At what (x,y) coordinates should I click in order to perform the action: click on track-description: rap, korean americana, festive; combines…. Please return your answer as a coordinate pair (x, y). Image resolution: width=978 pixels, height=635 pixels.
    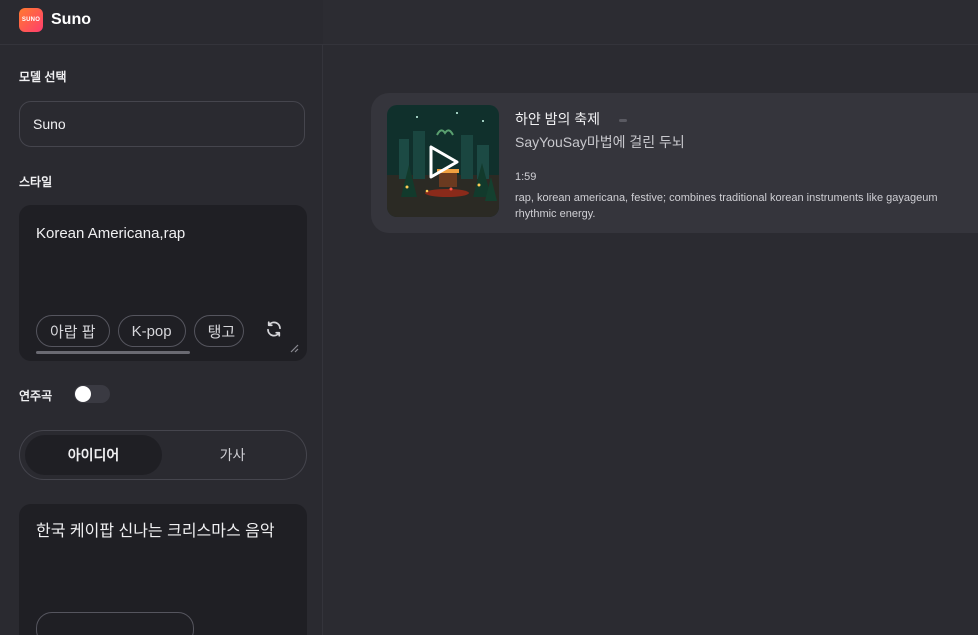
    Looking at the image, I should click on (746, 206).